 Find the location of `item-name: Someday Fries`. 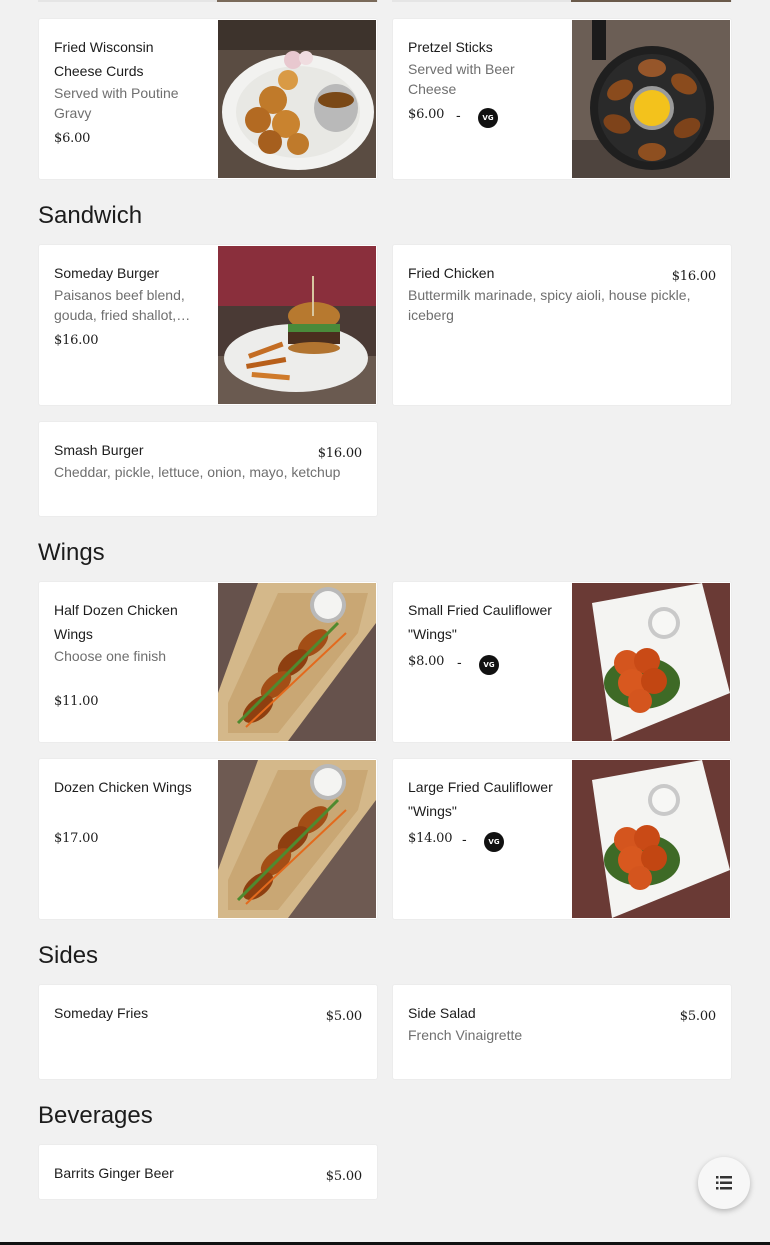

item-name: Someday Fries is located at coordinates (101, 1013).